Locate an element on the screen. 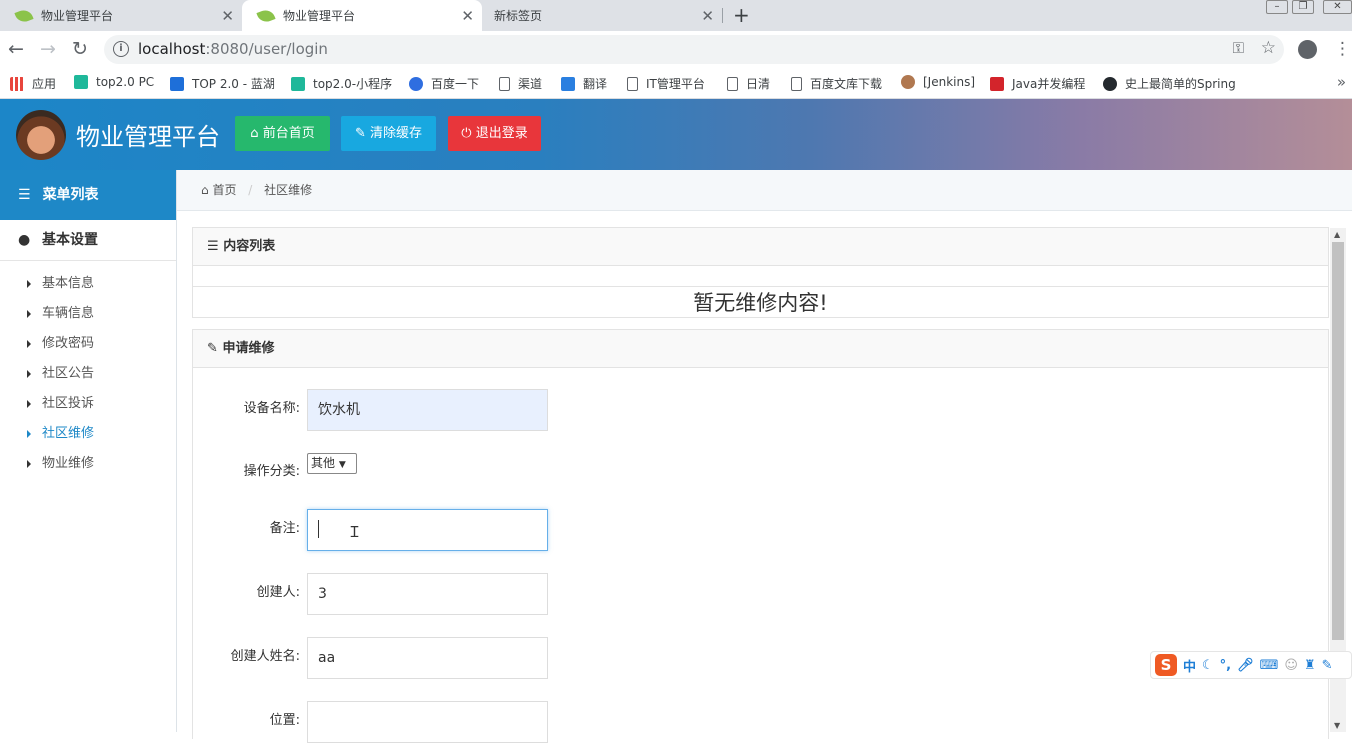 This screenshot has width=1352, height=743. field-label: 创建人姓名: is located at coordinates (265, 656).